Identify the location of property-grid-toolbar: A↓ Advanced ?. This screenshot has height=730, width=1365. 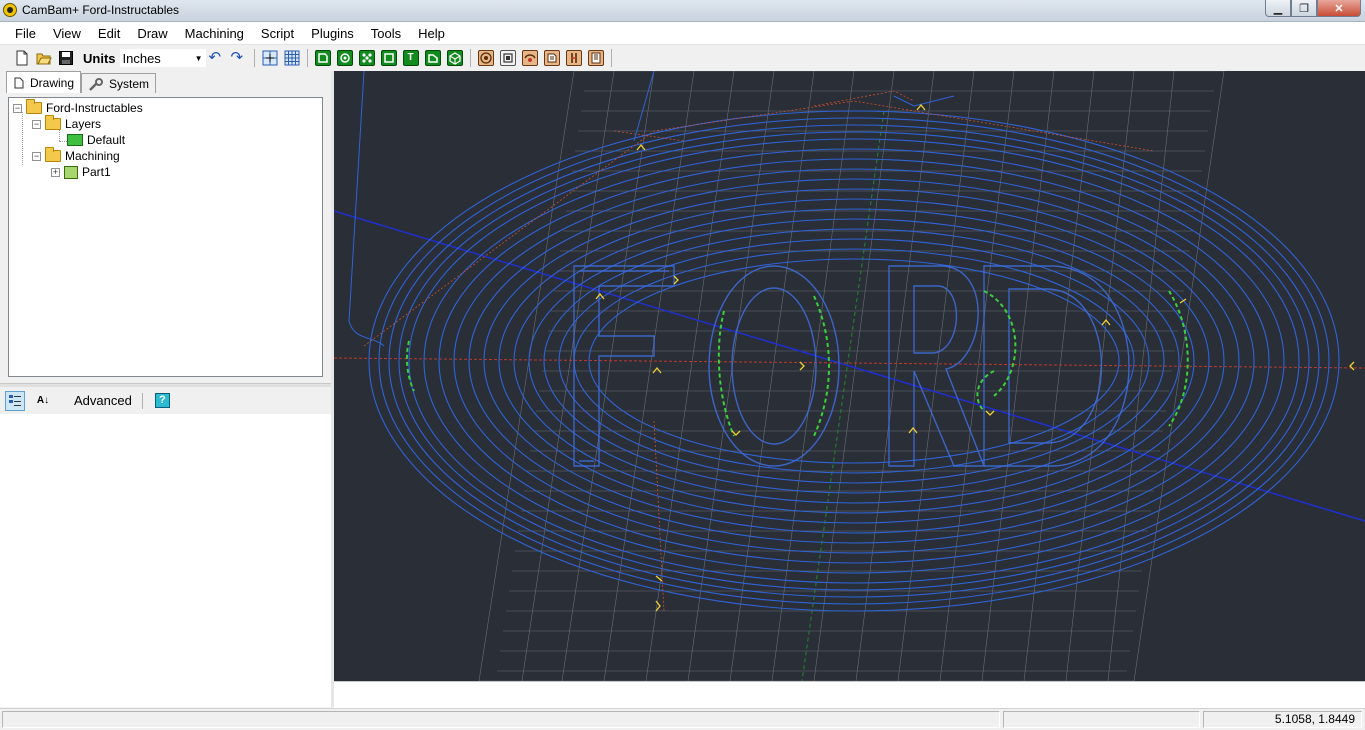
(165, 400).